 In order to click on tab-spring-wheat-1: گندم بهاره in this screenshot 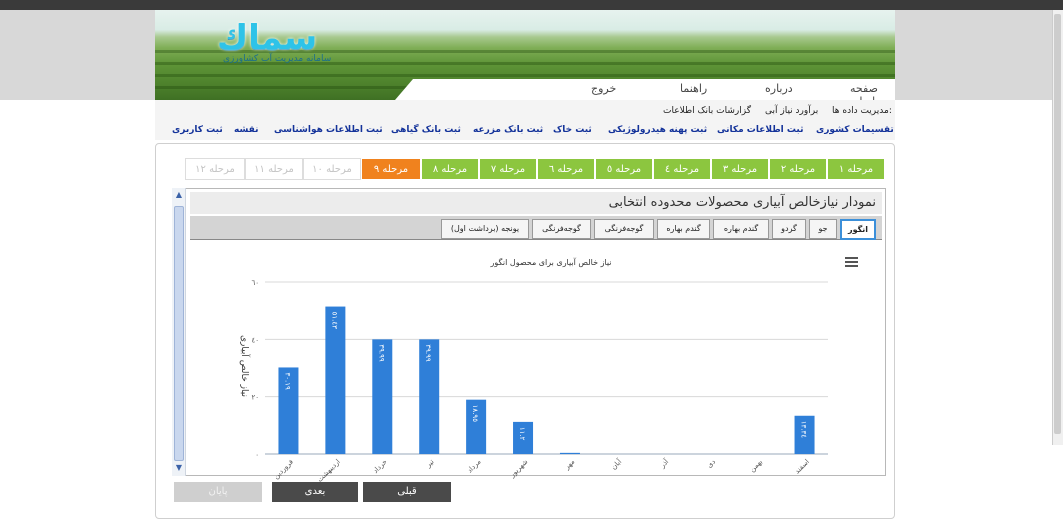, I will do `click(741, 229)`.